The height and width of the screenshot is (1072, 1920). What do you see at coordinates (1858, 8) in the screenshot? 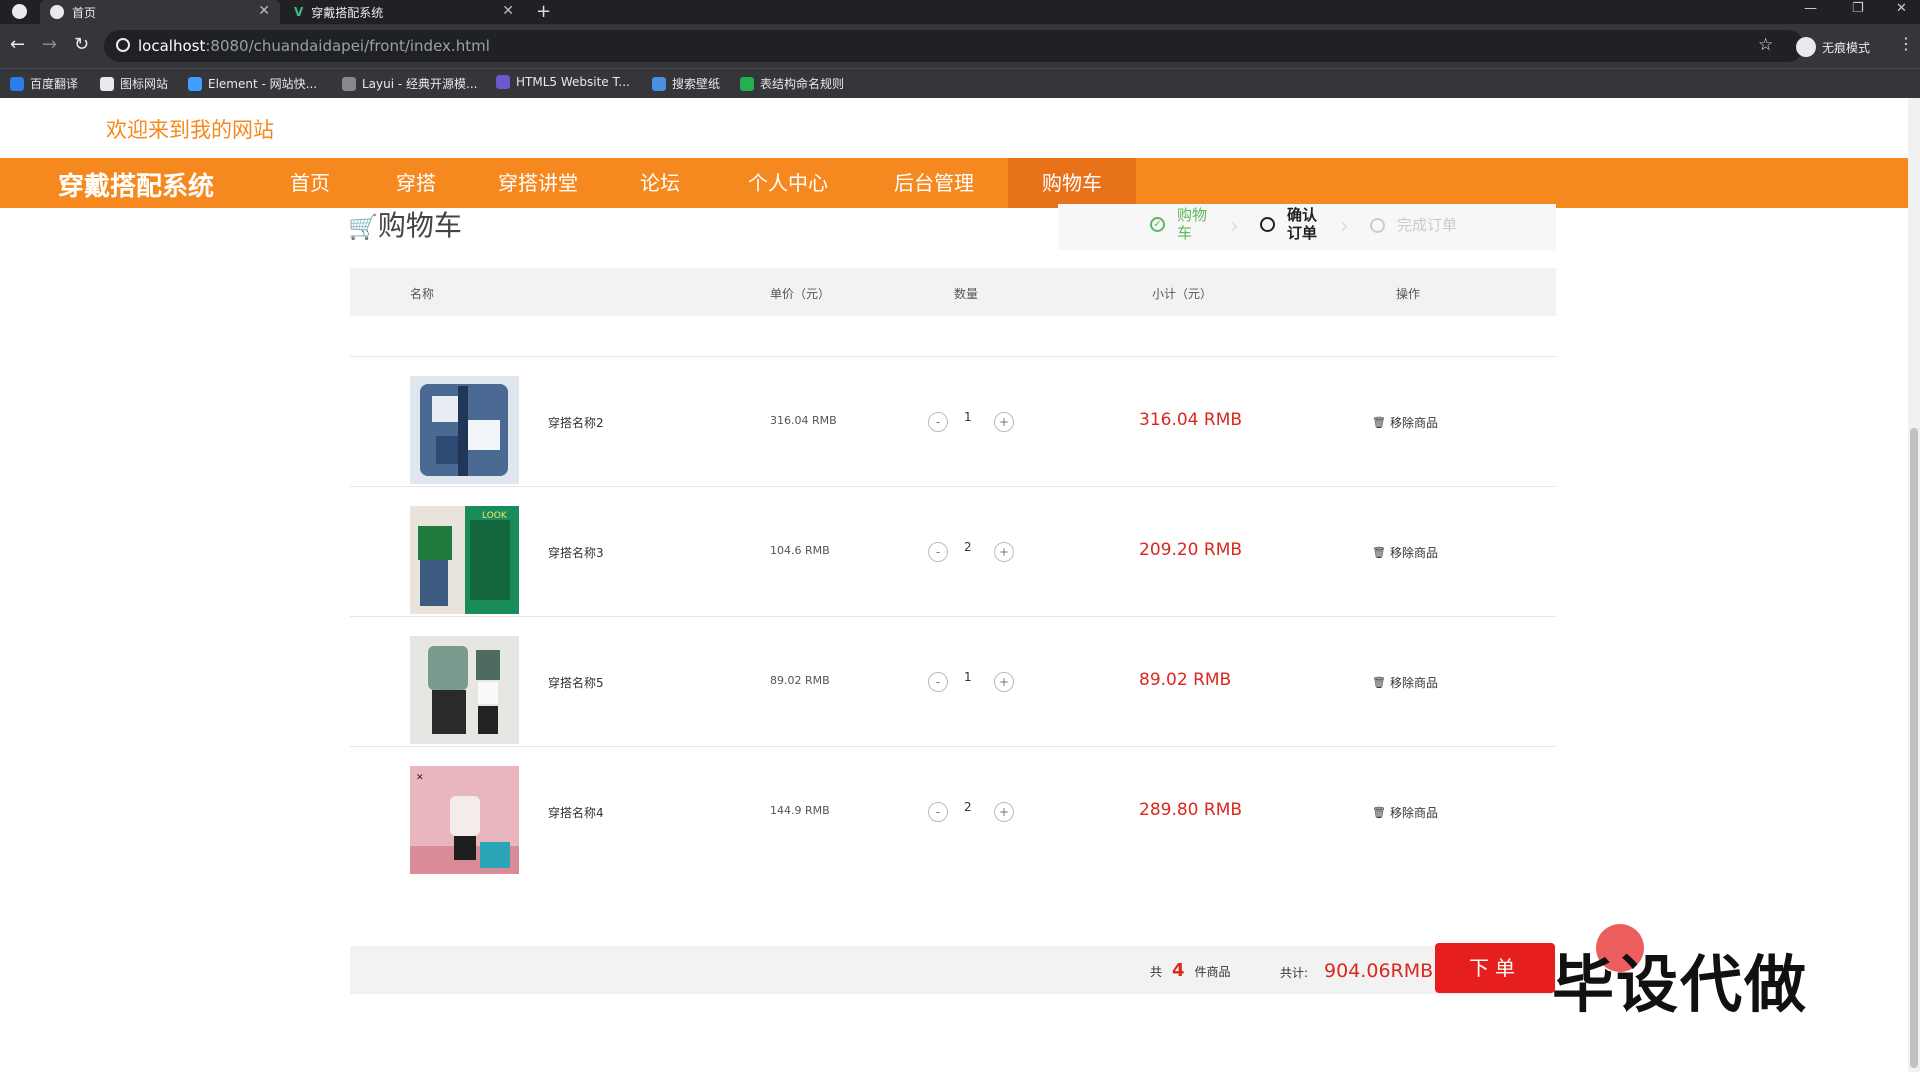
I see `restore-button: ❐` at bounding box center [1858, 8].